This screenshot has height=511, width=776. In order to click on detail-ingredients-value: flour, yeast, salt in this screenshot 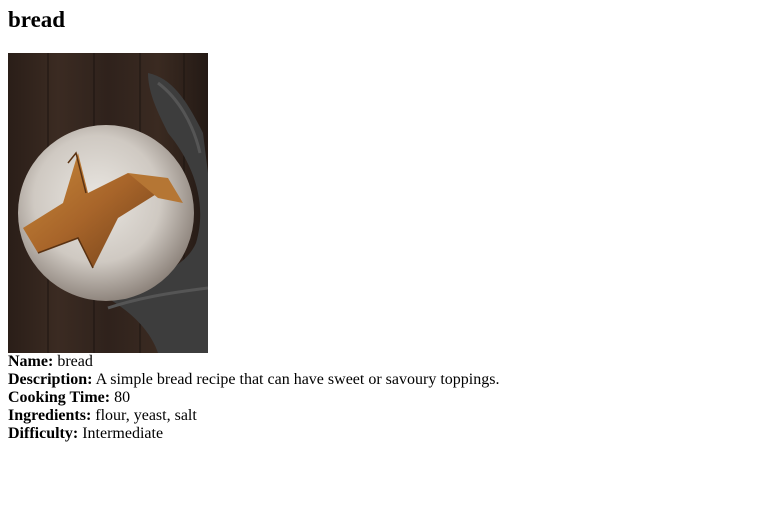, I will do `click(146, 415)`.